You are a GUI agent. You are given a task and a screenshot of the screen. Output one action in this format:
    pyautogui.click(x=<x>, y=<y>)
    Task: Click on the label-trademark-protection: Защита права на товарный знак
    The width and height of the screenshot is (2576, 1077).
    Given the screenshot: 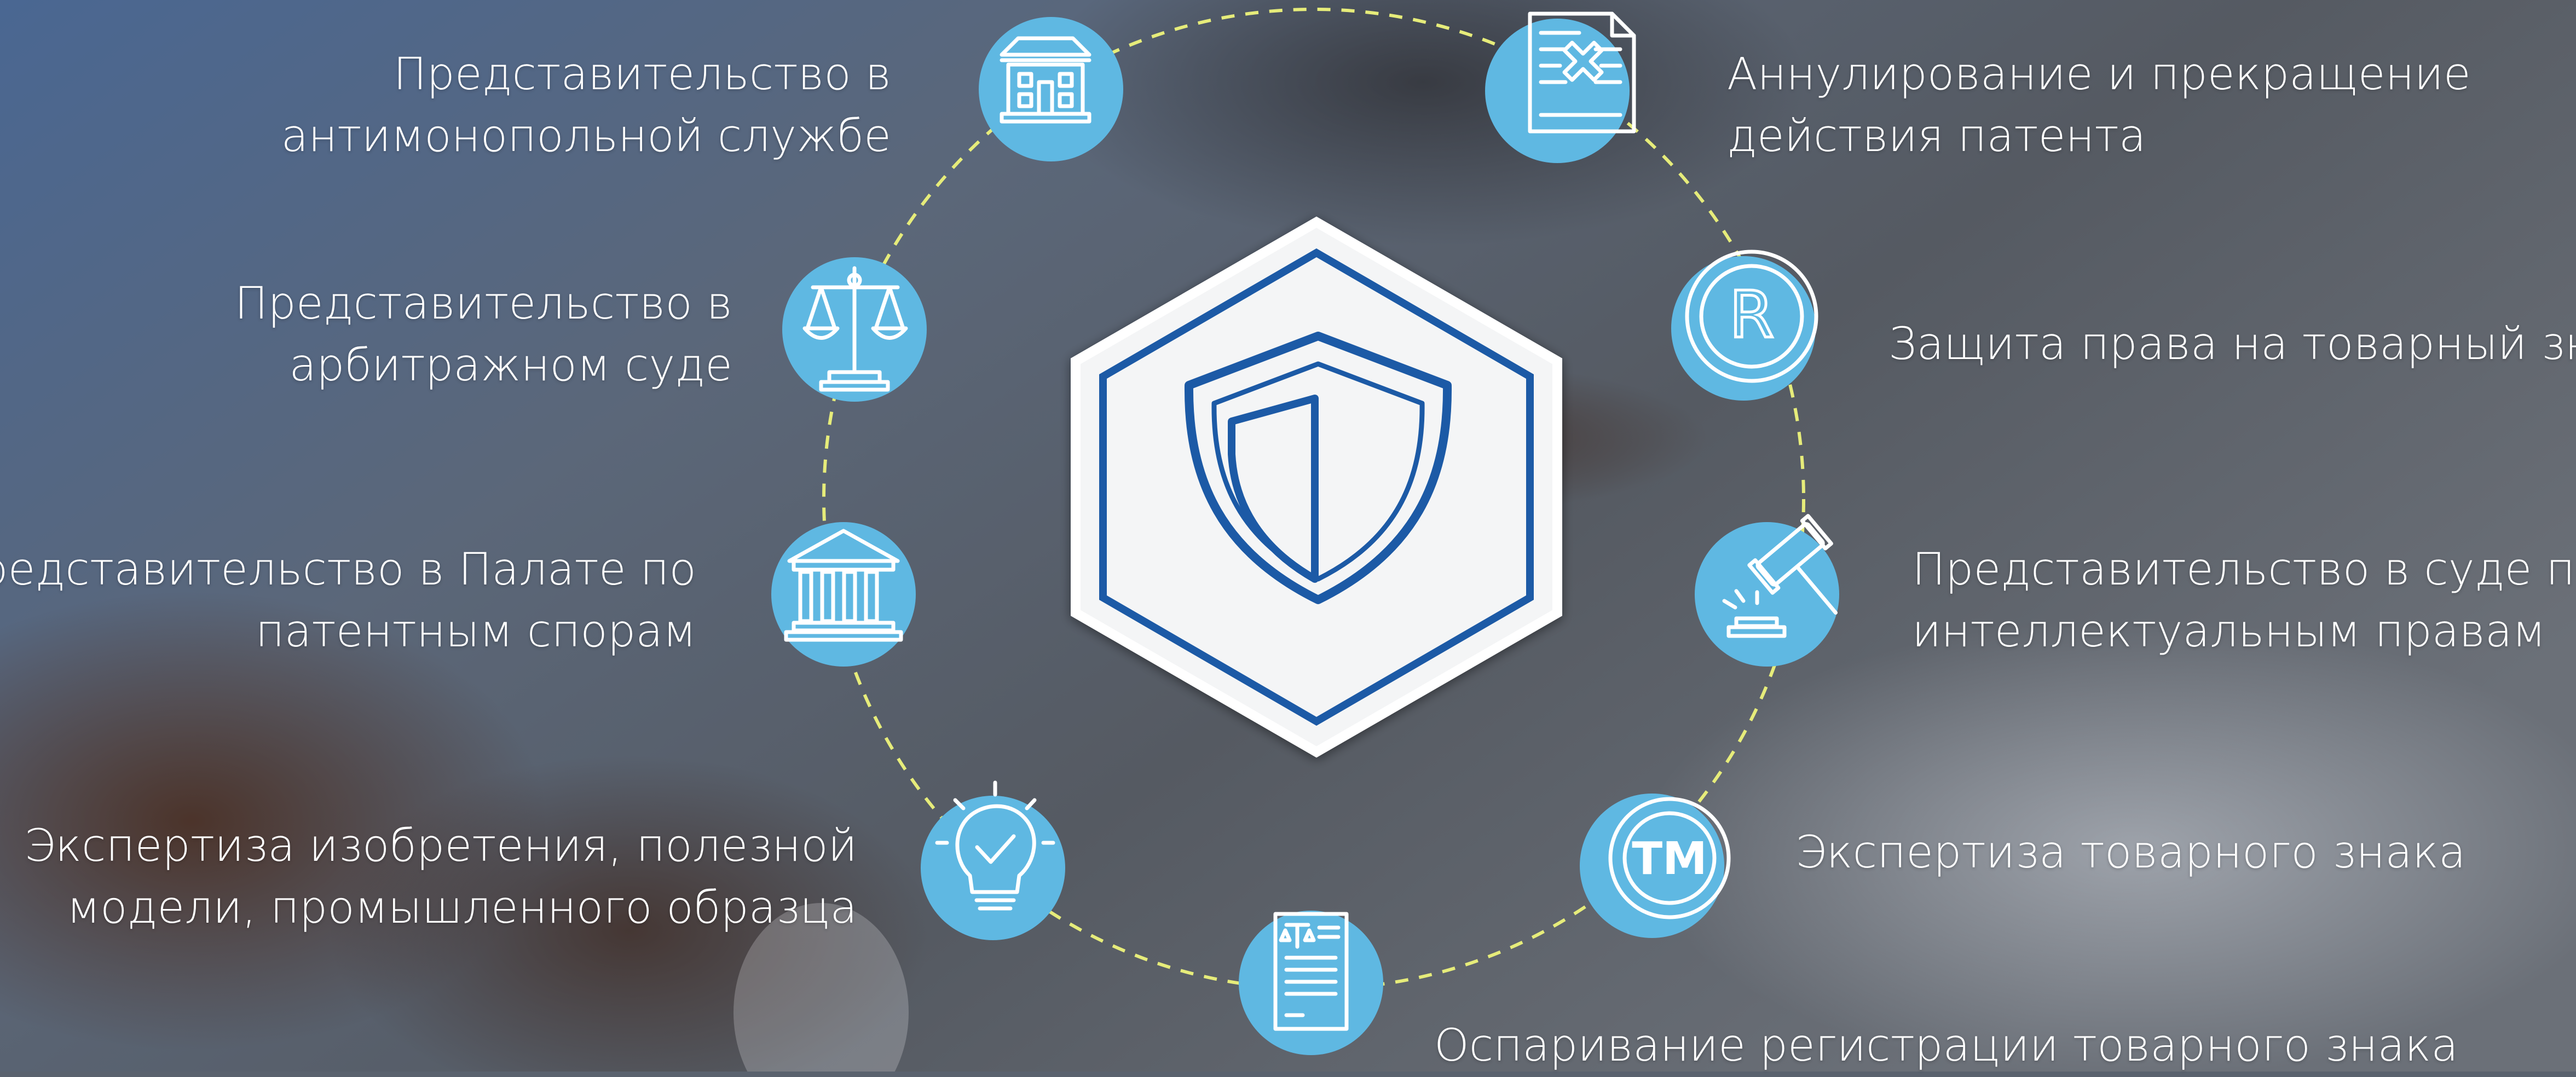 What is the action you would take?
    pyautogui.click(x=2232, y=344)
    